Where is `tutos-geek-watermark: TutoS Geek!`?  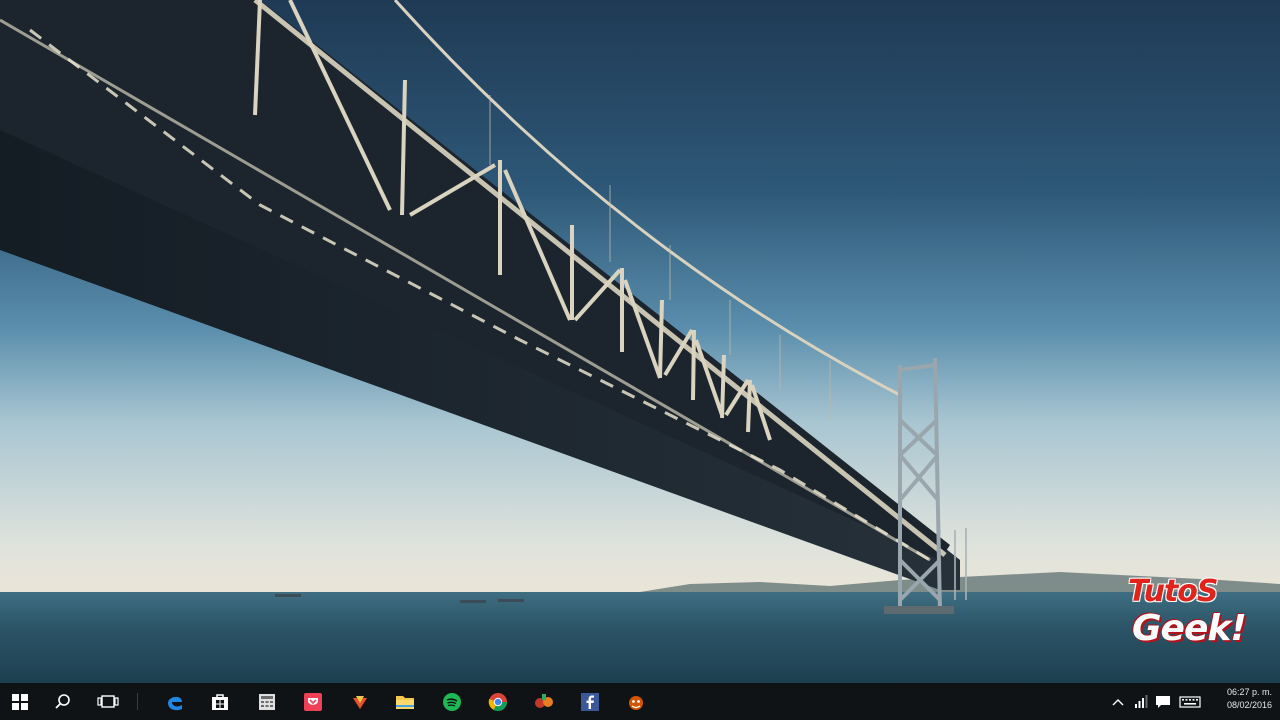 tutos-geek-watermark: TutoS Geek! is located at coordinates (1197, 614).